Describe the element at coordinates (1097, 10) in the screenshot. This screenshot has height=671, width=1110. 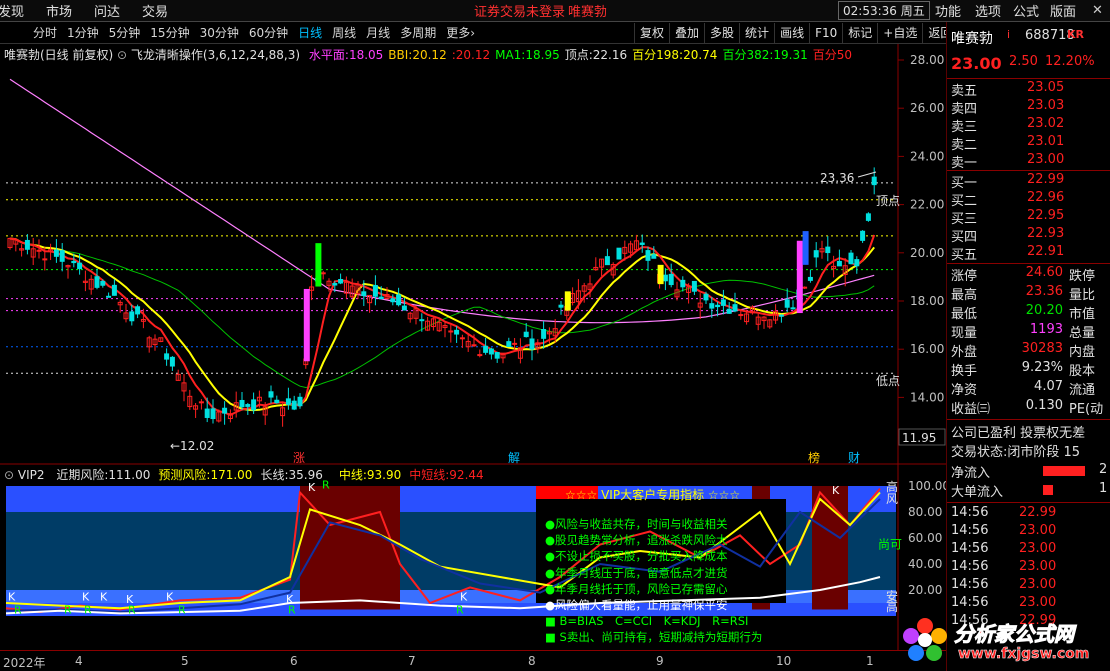
I see `close-icon: ✕` at that location.